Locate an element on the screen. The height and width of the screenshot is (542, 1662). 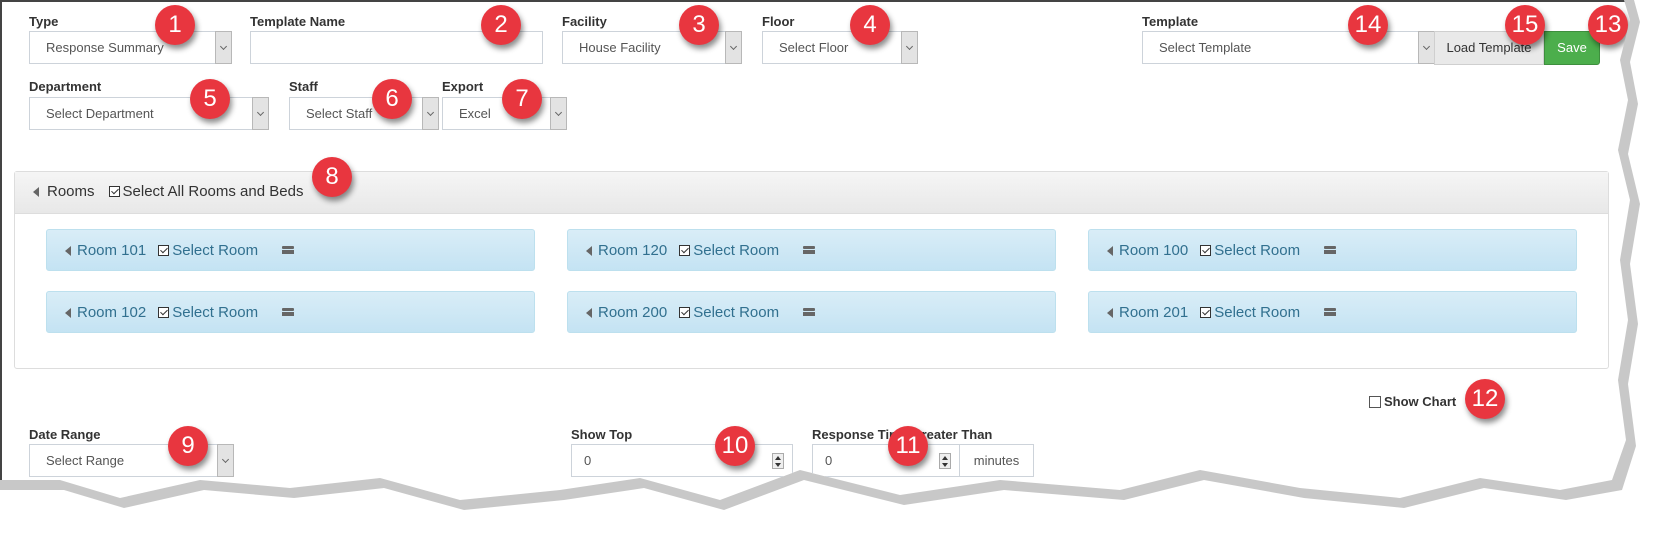
checkbox-unchecked-icon is located at coordinates (1375, 401).